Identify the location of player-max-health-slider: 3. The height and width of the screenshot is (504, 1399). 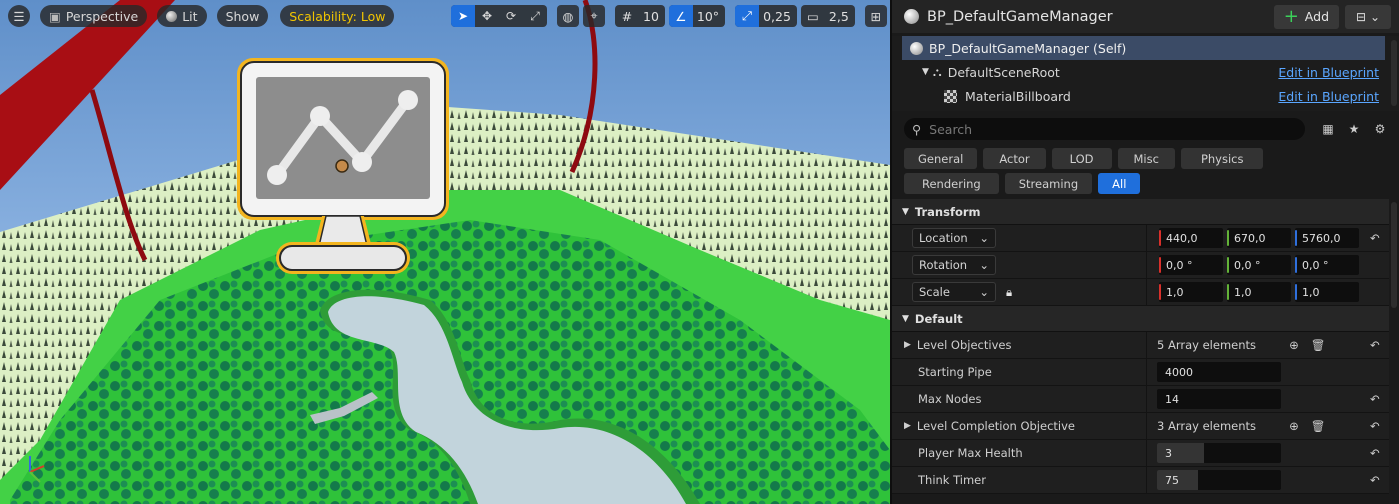
(1219, 453).